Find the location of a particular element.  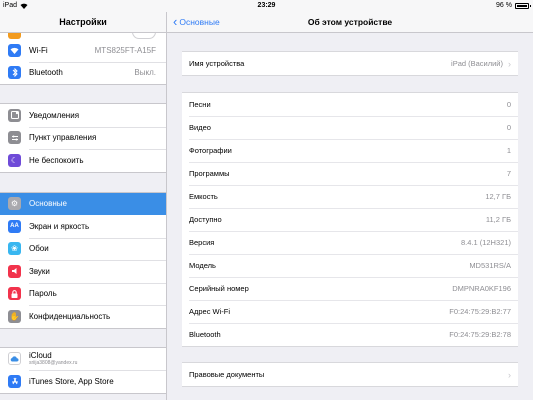

sidebar-item-itunes-app-store: iTunes Store, App Store is located at coordinates (83, 381).